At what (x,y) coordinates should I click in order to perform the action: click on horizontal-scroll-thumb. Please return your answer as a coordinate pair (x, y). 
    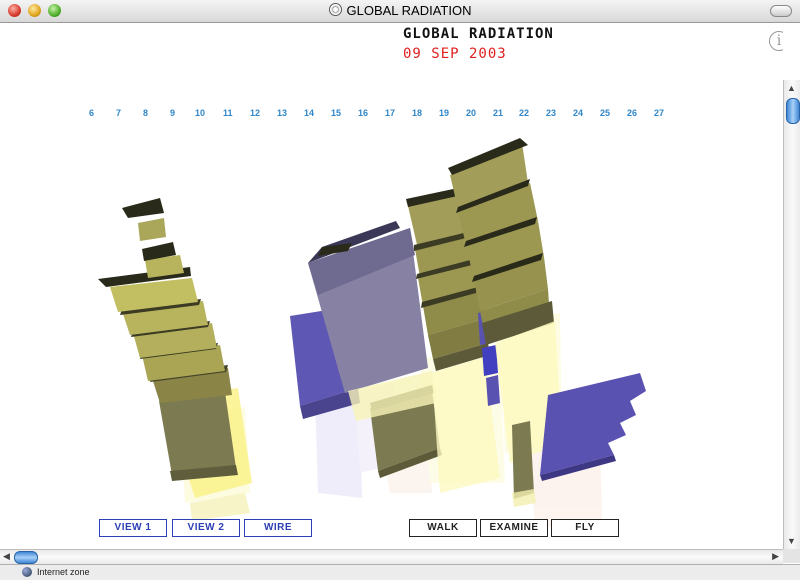
    Looking at the image, I should click on (26, 557).